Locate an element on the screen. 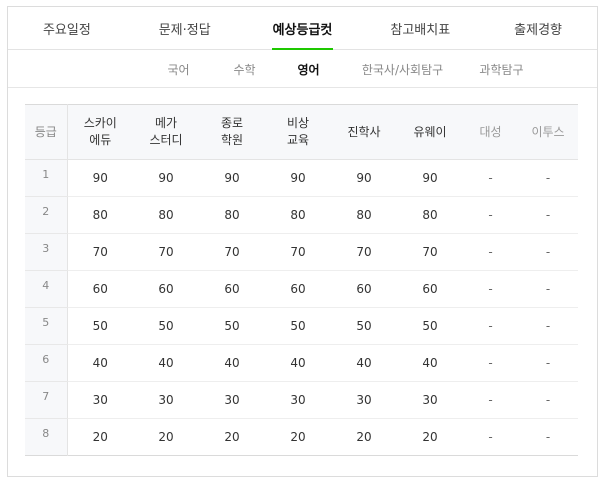  subject-tab-bar: 국어 수학 영어 한국사/사회탐구 과학탐구 is located at coordinates (302, 69).